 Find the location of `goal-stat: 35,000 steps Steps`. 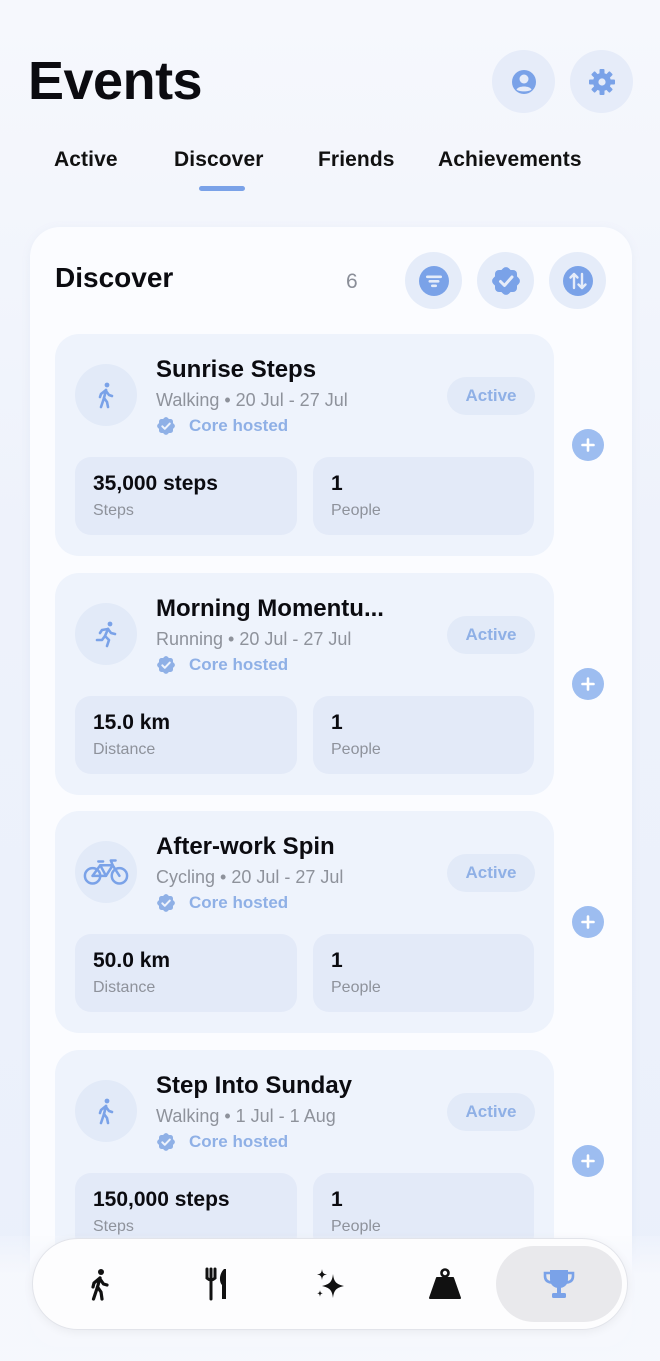

goal-stat: 35,000 steps Steps is located at coordinates (186, 496).